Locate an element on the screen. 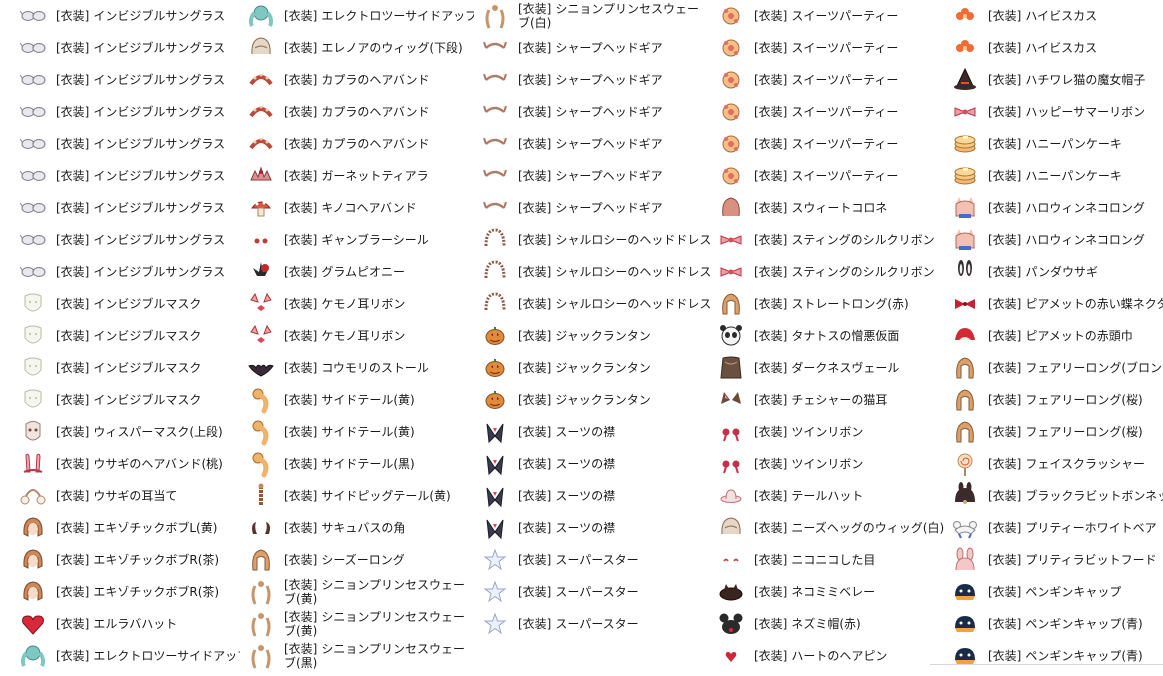 The image size is (1163, 676). costume-item: [衣装] ネコミミベレー is located at coordinates (830, 592).